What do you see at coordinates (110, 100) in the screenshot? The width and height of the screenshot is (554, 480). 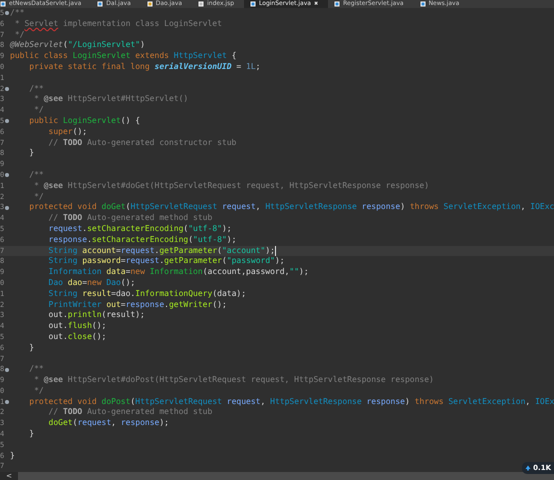 I see `code-line: * @see HttpServlet#HttpServlet()` at bounding box center [110, 100].